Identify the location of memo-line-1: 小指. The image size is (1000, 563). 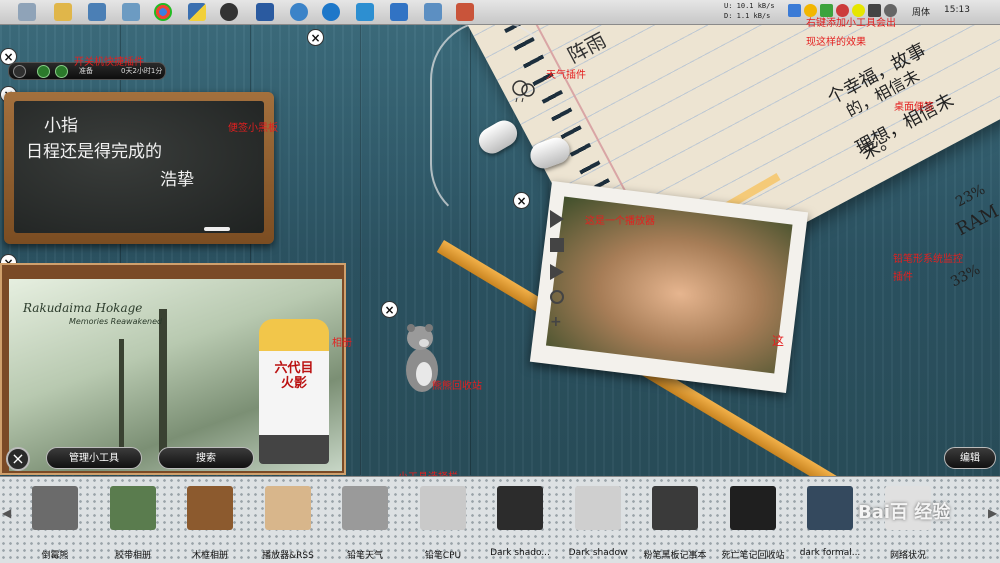
(61, 126).